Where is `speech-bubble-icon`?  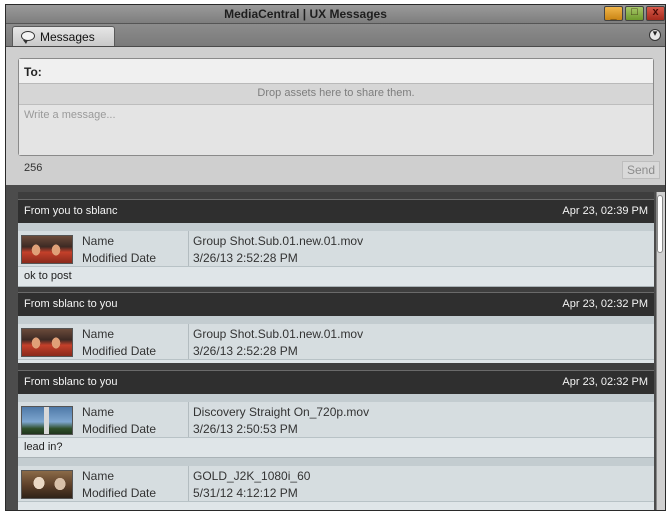
speech-bubble-icon is located at coordinates (28, 37).